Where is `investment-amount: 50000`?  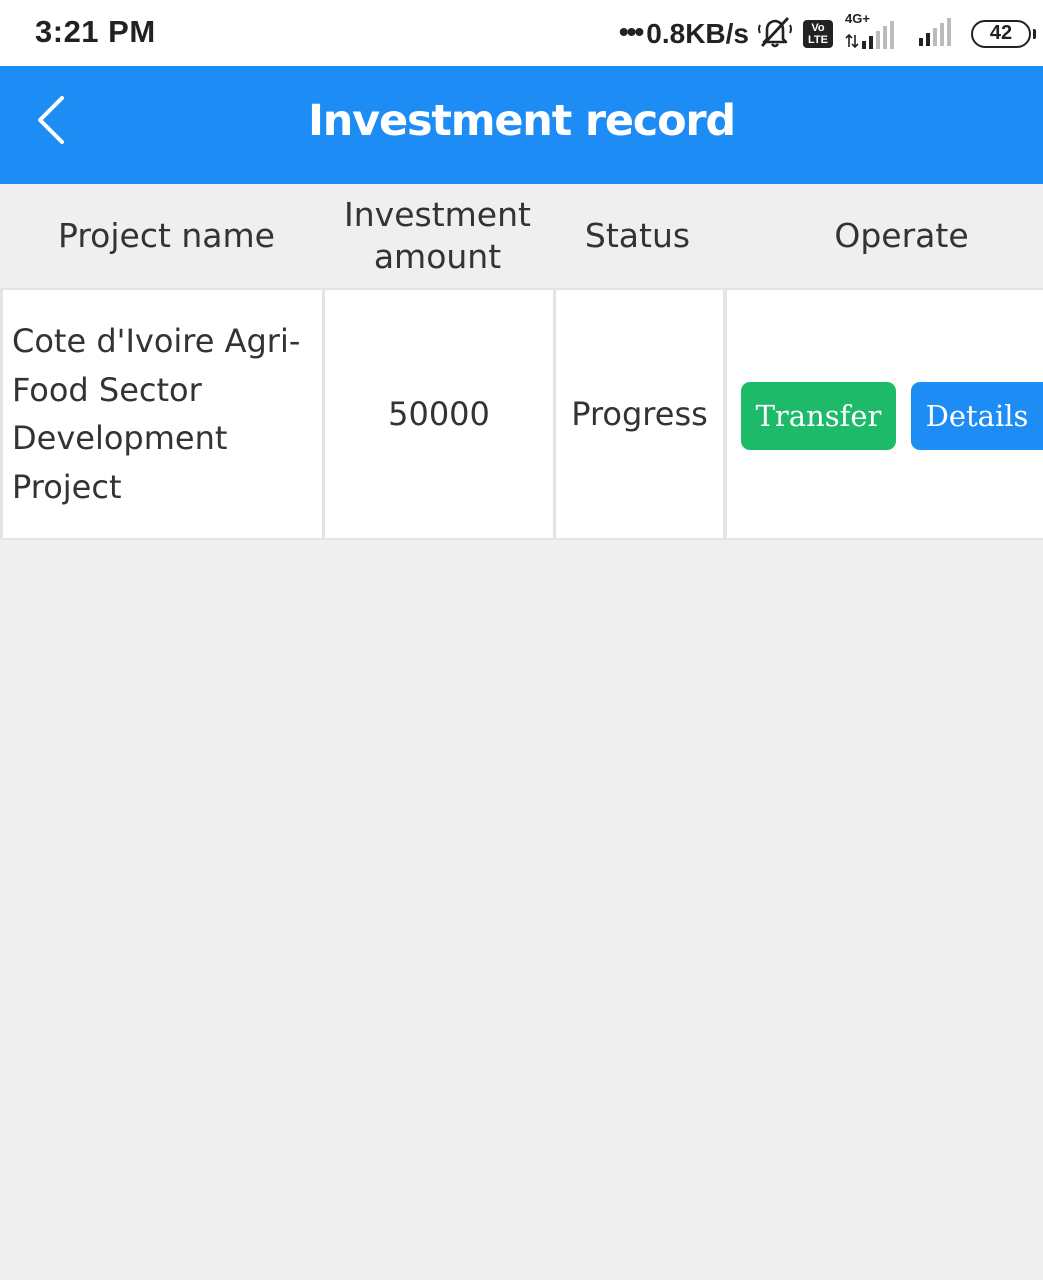
investment-amount: 50000 is located at coordinates (439, 414).